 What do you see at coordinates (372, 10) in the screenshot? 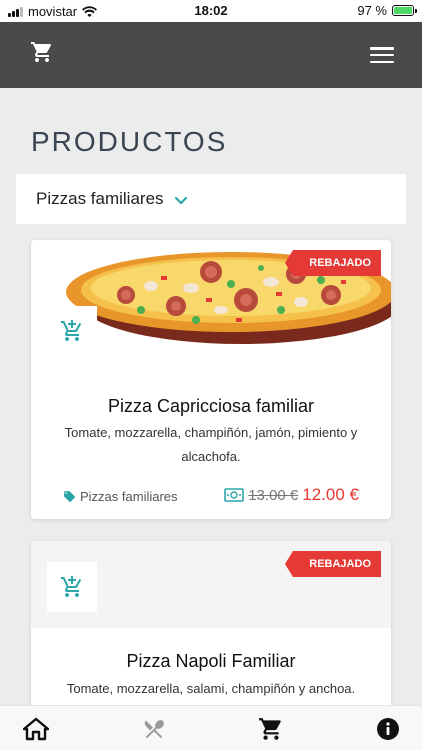
I see `battery-label: 97 %` at bounding box center [372, 10].